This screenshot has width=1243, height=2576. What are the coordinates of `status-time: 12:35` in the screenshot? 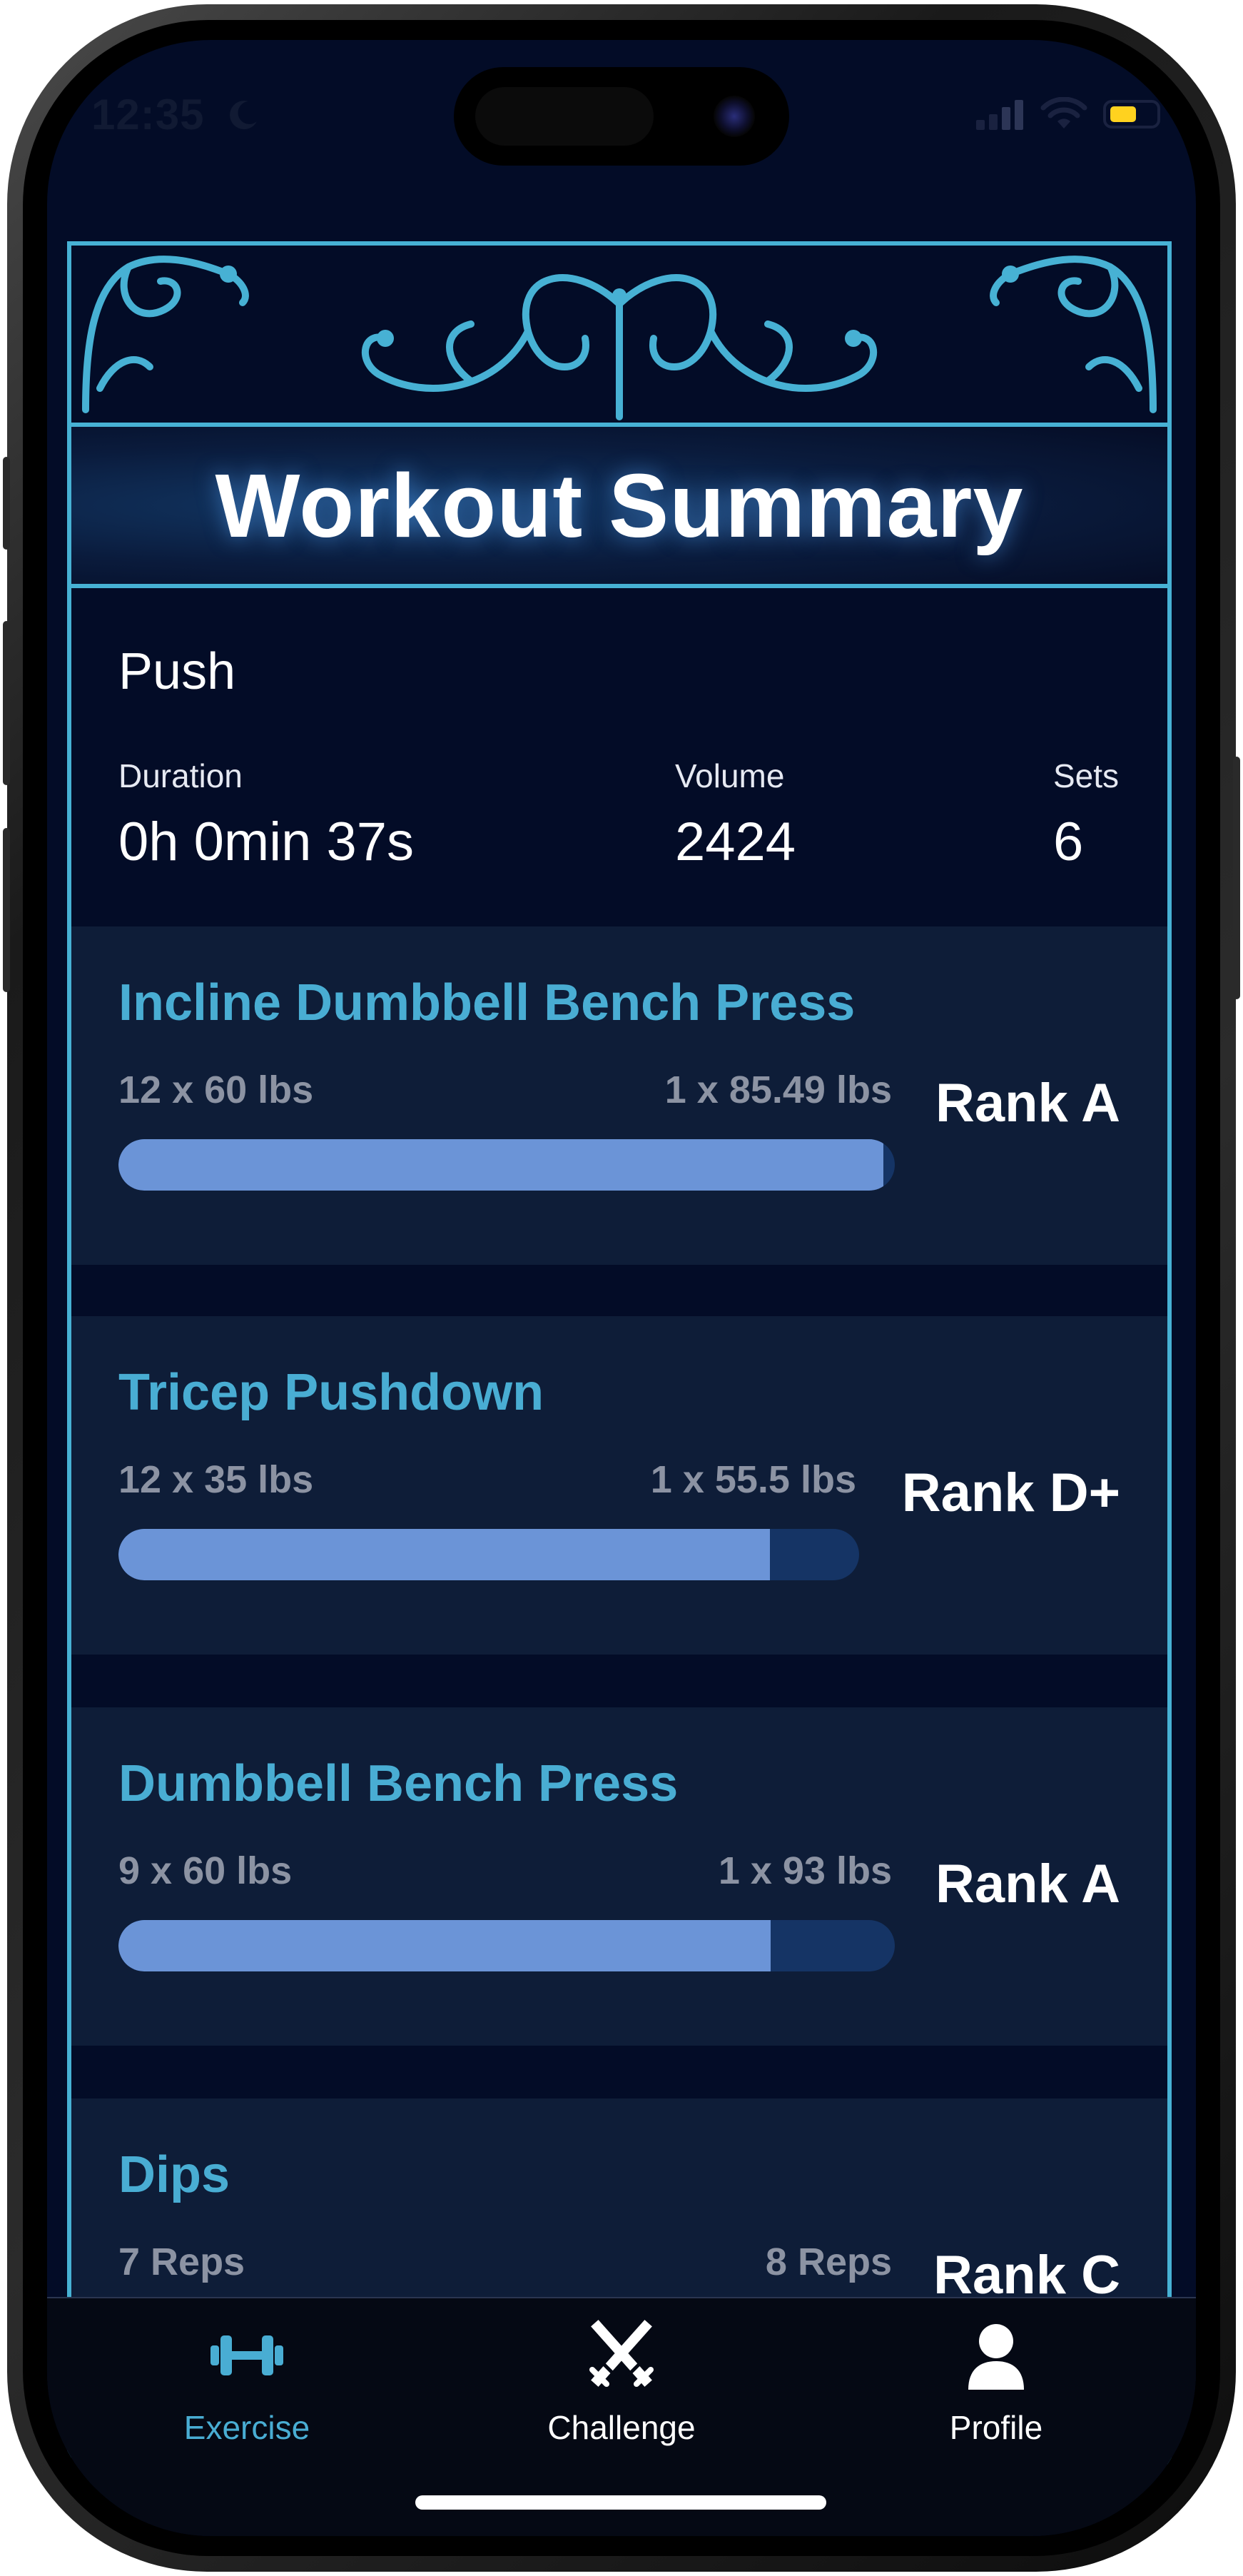 It's located at (148, 114).